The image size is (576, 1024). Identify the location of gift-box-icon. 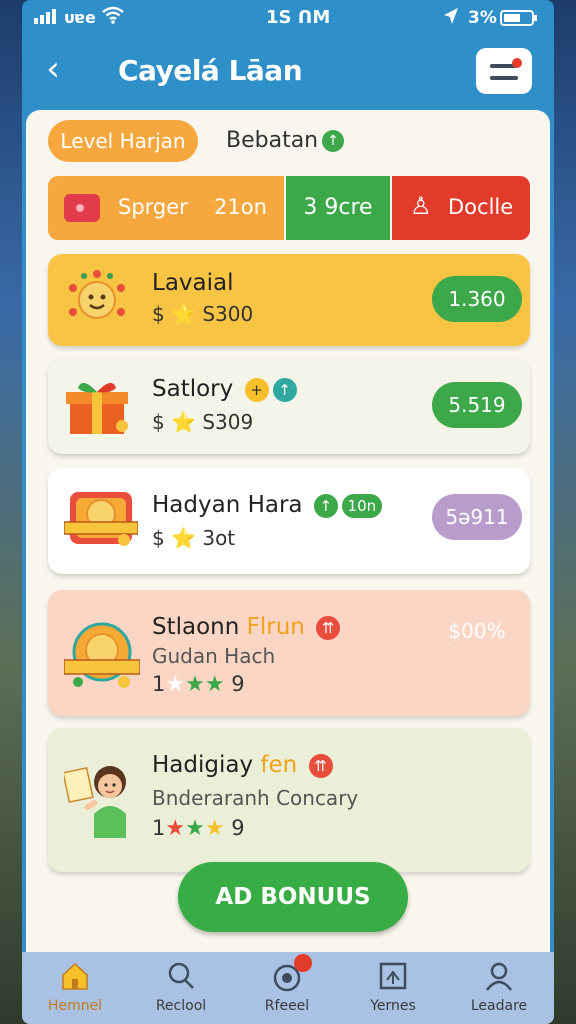
(97, 408).